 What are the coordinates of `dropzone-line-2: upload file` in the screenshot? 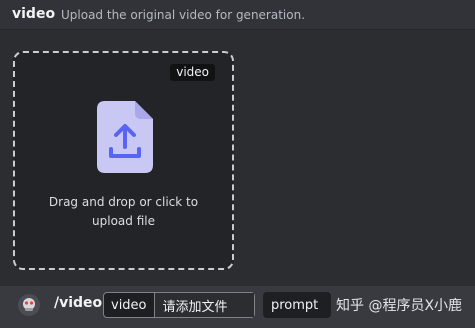 It's located at (123, 221).